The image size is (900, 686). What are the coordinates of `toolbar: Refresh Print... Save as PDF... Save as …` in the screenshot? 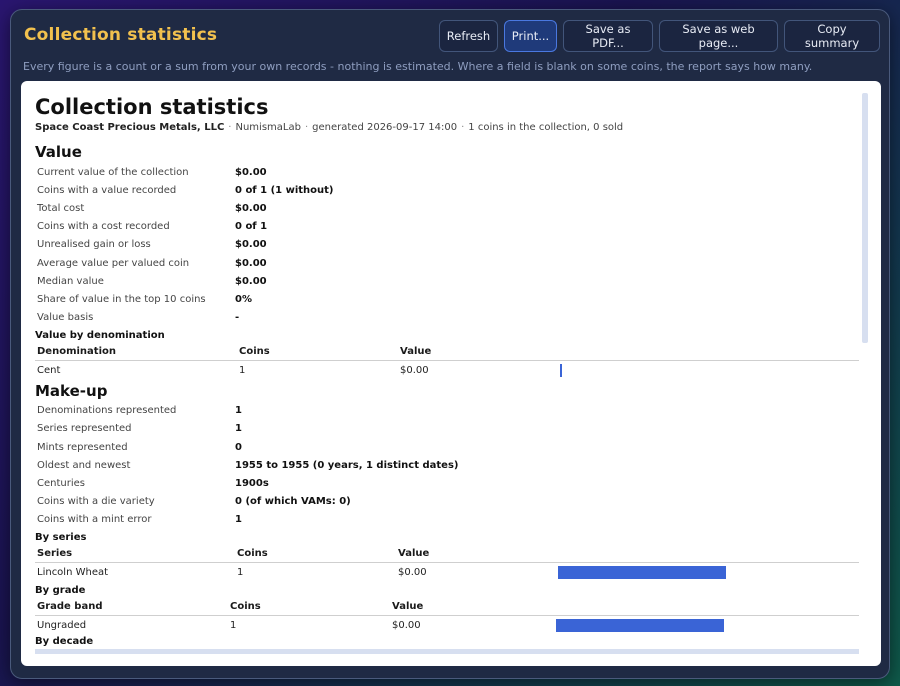 It's located at (659, 36).